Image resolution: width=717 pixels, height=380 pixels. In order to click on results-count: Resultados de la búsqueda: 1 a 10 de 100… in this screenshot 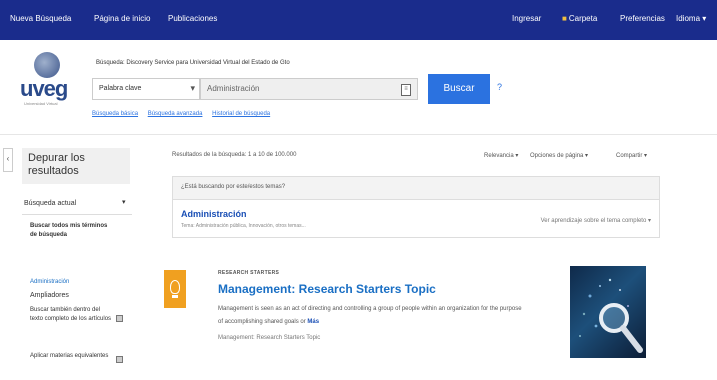, I will do `click(234, 155)`.